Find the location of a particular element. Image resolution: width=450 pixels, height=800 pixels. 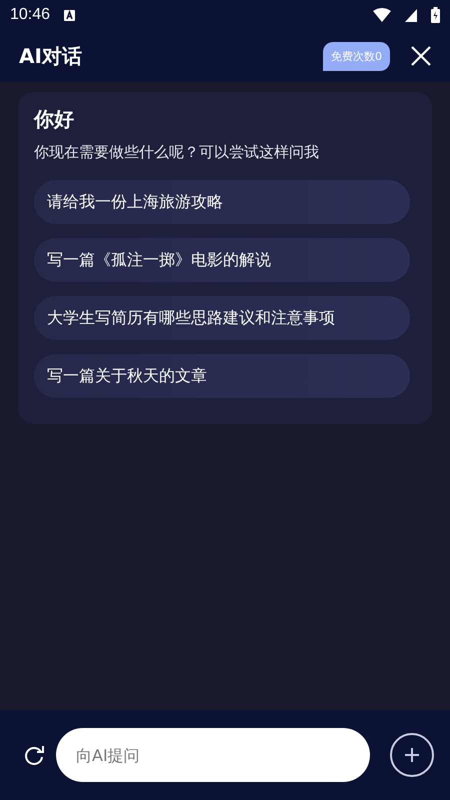

suggestion-button: 写一篇关于秋天的文章 is located at coordinates (222, 376).